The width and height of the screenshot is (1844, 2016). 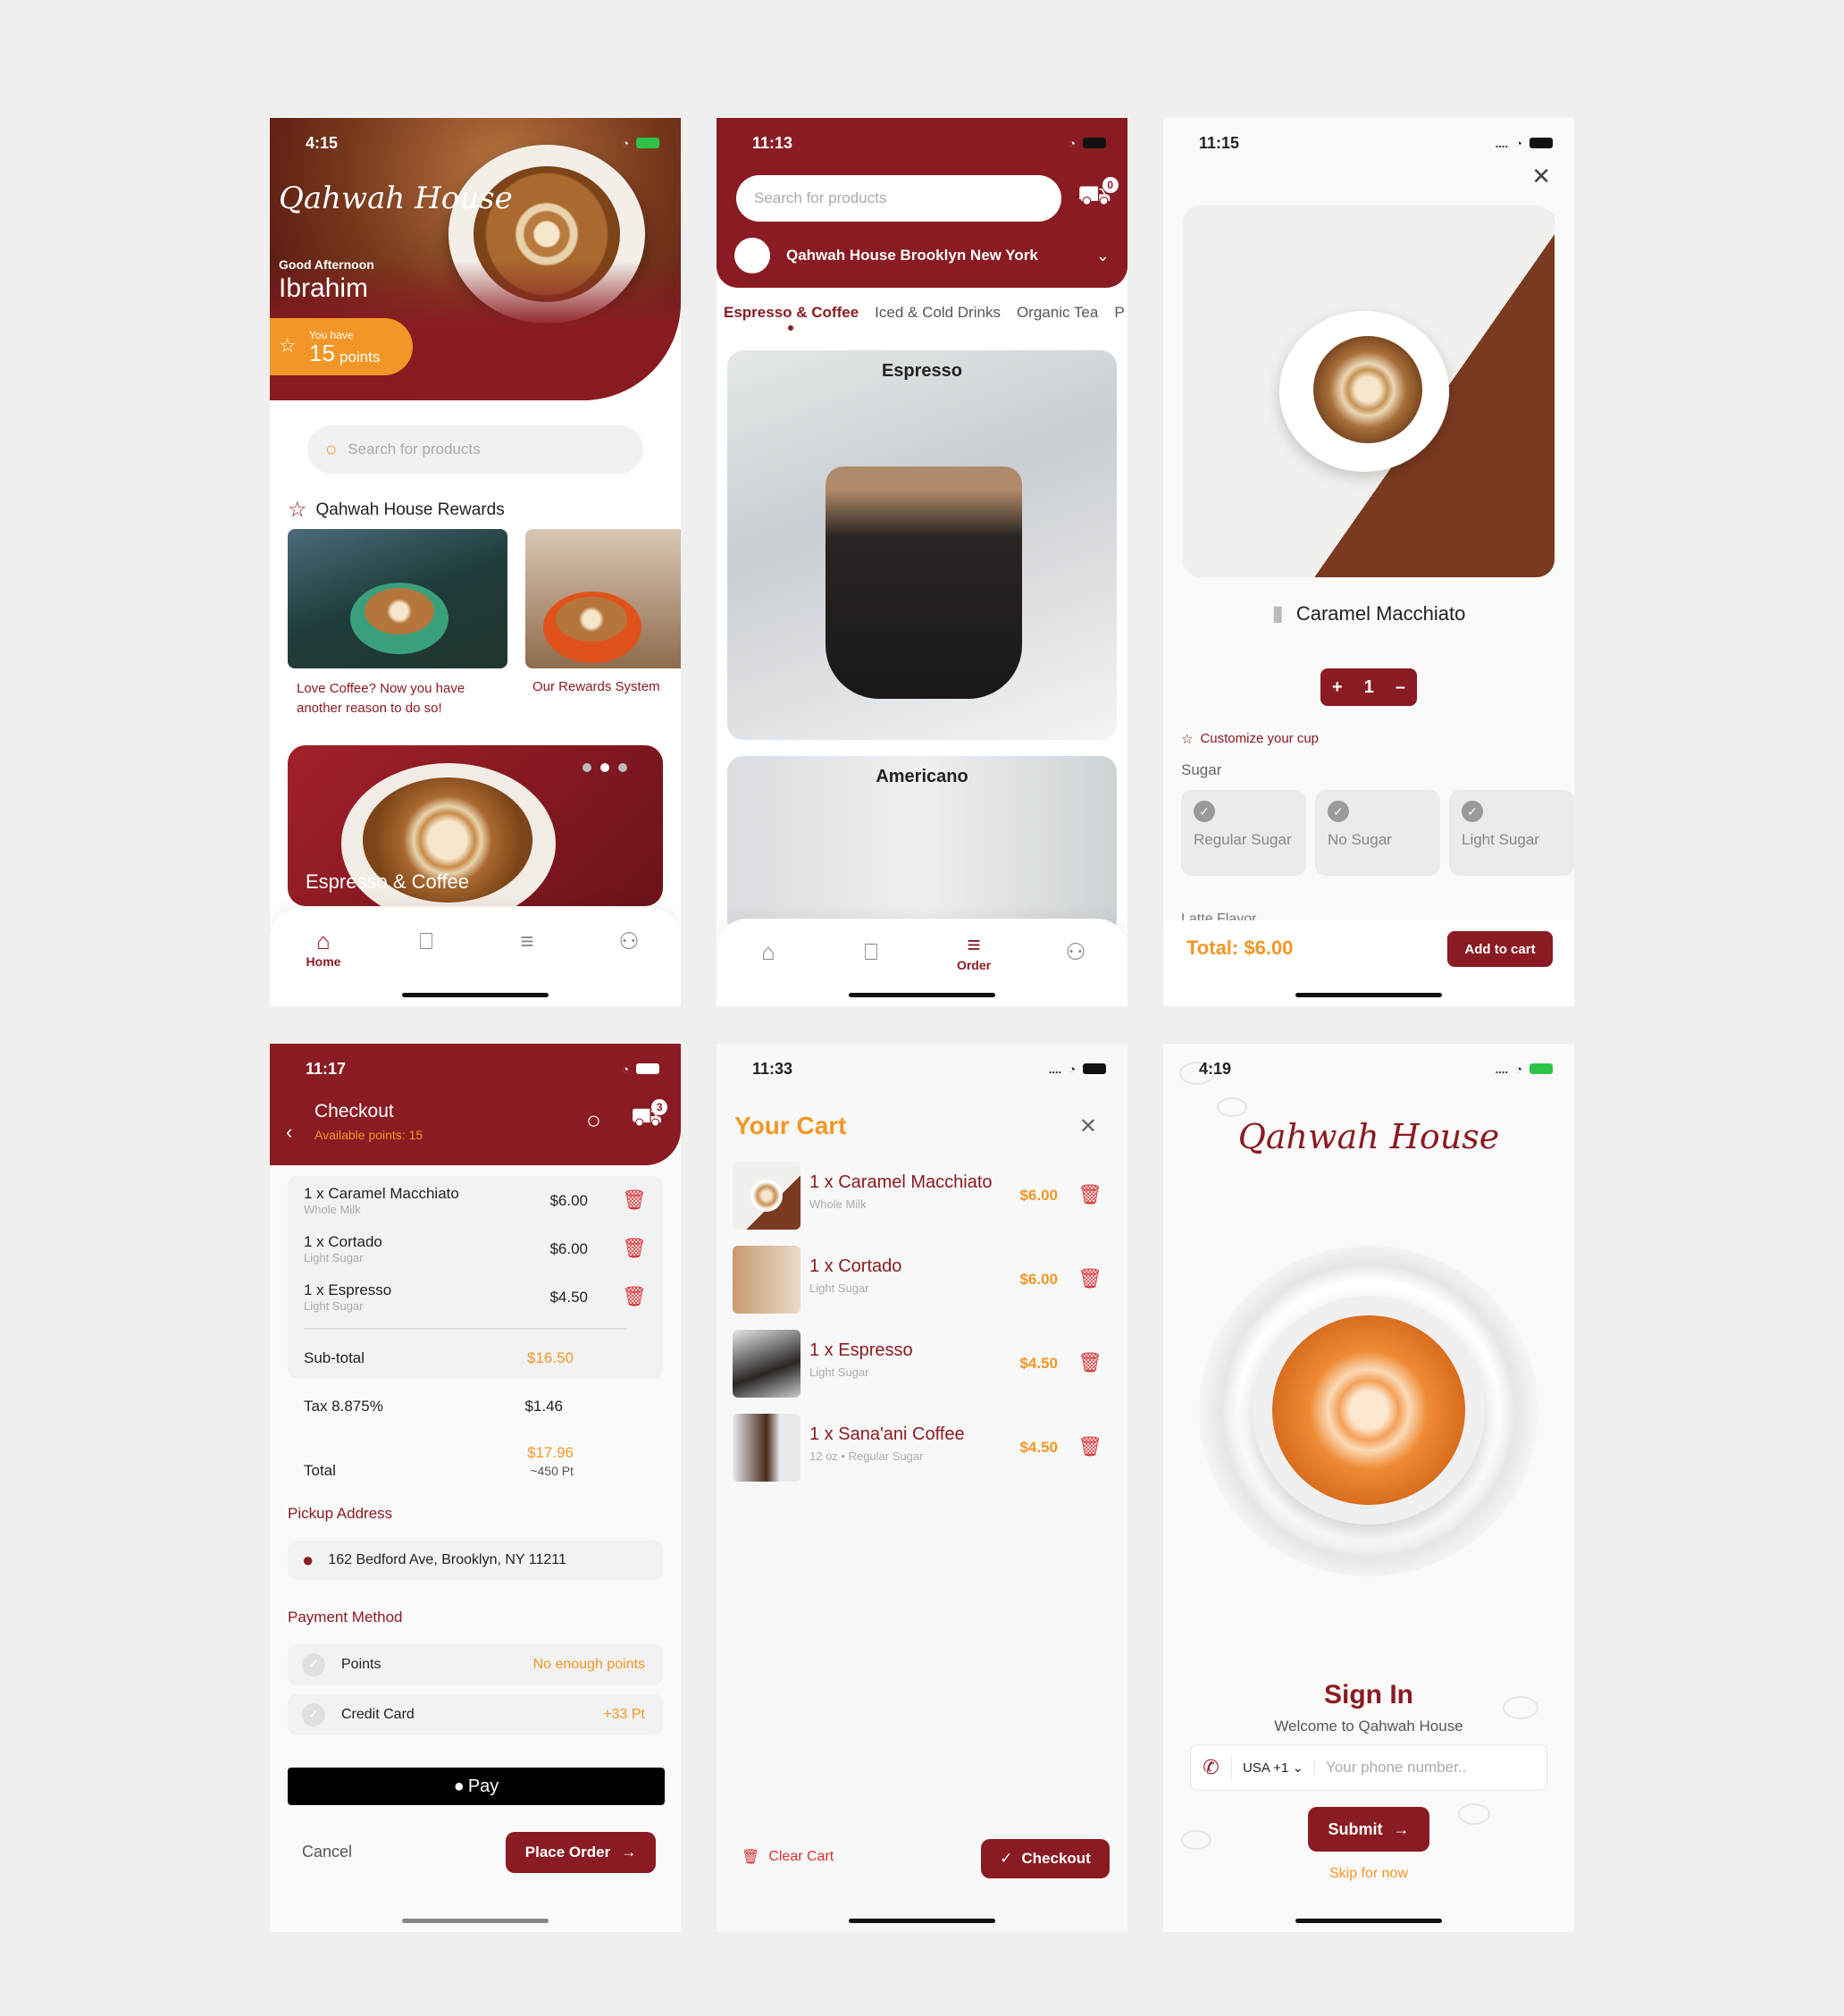 I want to click on cart-item: 1 x Caramel Macchiato Whole Milk $6.00 🗑, so click(x=922, y=1196).